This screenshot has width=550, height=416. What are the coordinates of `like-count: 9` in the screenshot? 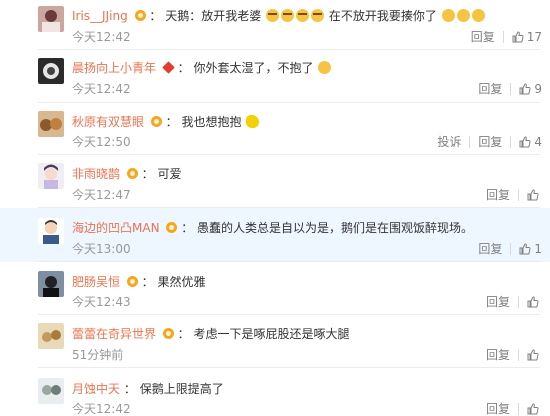 It's located at (538, 89).